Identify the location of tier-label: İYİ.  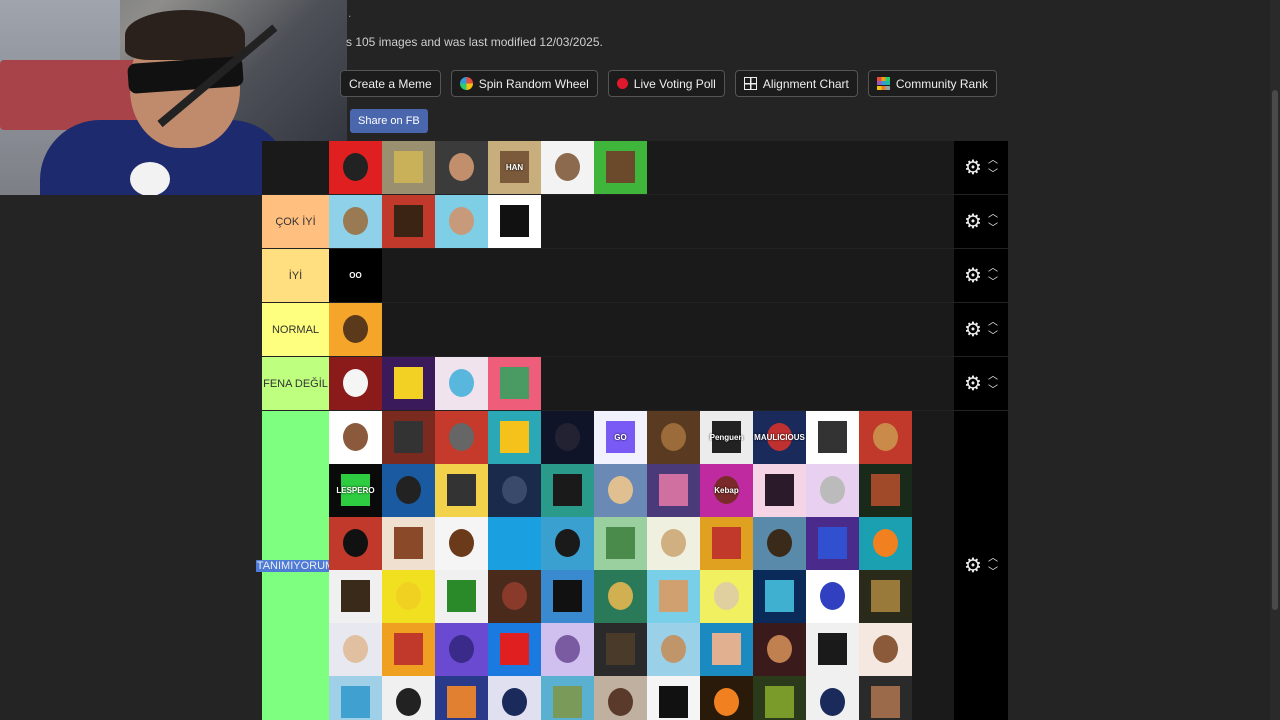
(295, 275).